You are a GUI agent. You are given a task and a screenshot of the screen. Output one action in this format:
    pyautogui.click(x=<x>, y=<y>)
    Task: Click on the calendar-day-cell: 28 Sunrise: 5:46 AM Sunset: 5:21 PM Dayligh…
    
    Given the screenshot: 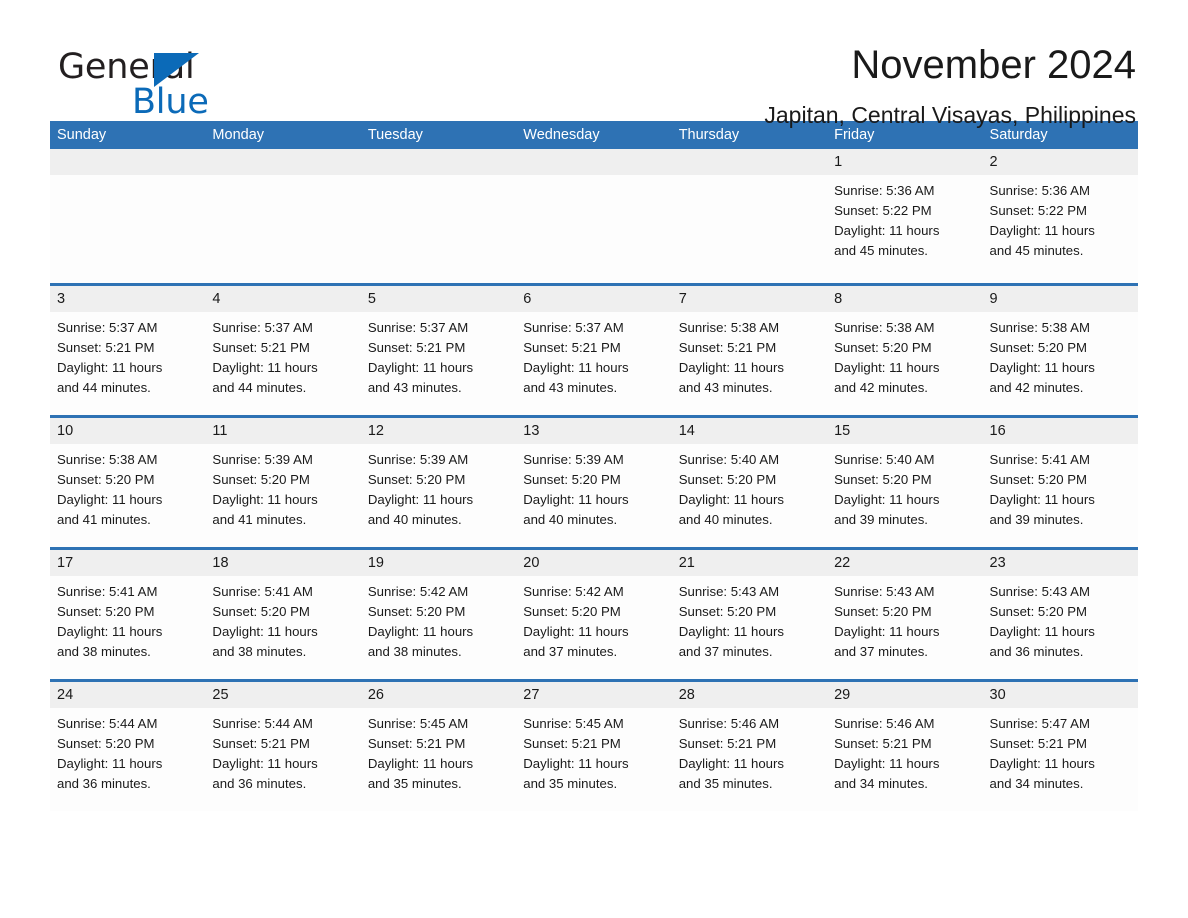 What is the action you would take?
    pyautogui.click(x=749, y=746)
    